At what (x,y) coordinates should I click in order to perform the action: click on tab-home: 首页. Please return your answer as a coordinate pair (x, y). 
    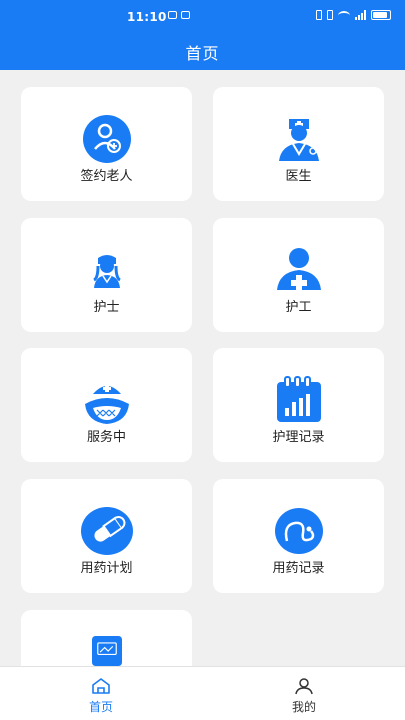
    Looking at the image, I should click on (101, 693).